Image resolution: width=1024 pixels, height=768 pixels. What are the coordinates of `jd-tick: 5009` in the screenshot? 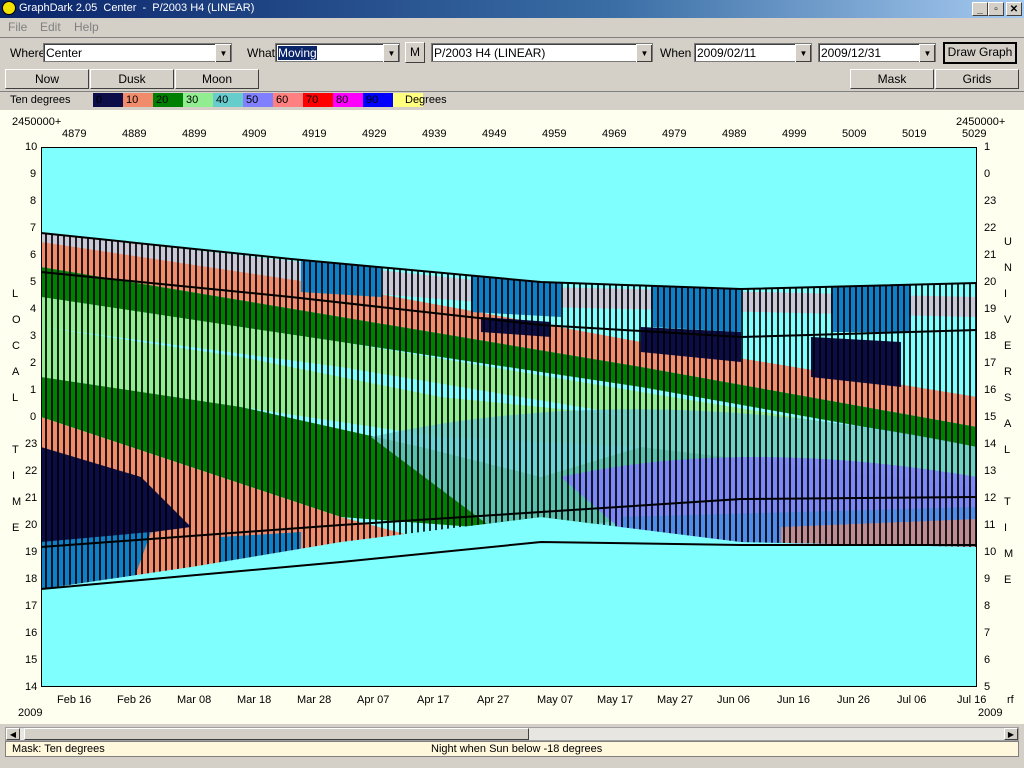 It's located at (854, 134).